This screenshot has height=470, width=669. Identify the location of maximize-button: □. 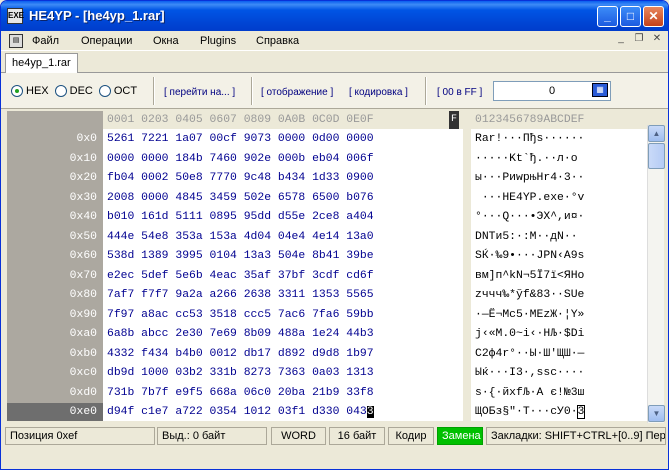
(630, 16).